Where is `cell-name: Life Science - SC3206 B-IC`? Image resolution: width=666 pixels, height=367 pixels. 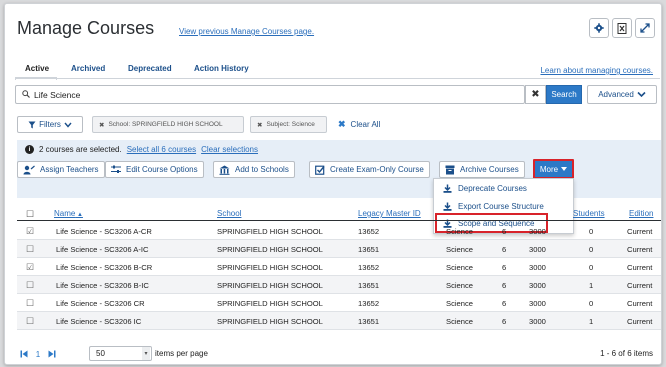
cell-name: Life Science - SC3206 B-IC is located at coordinates (102, 285).